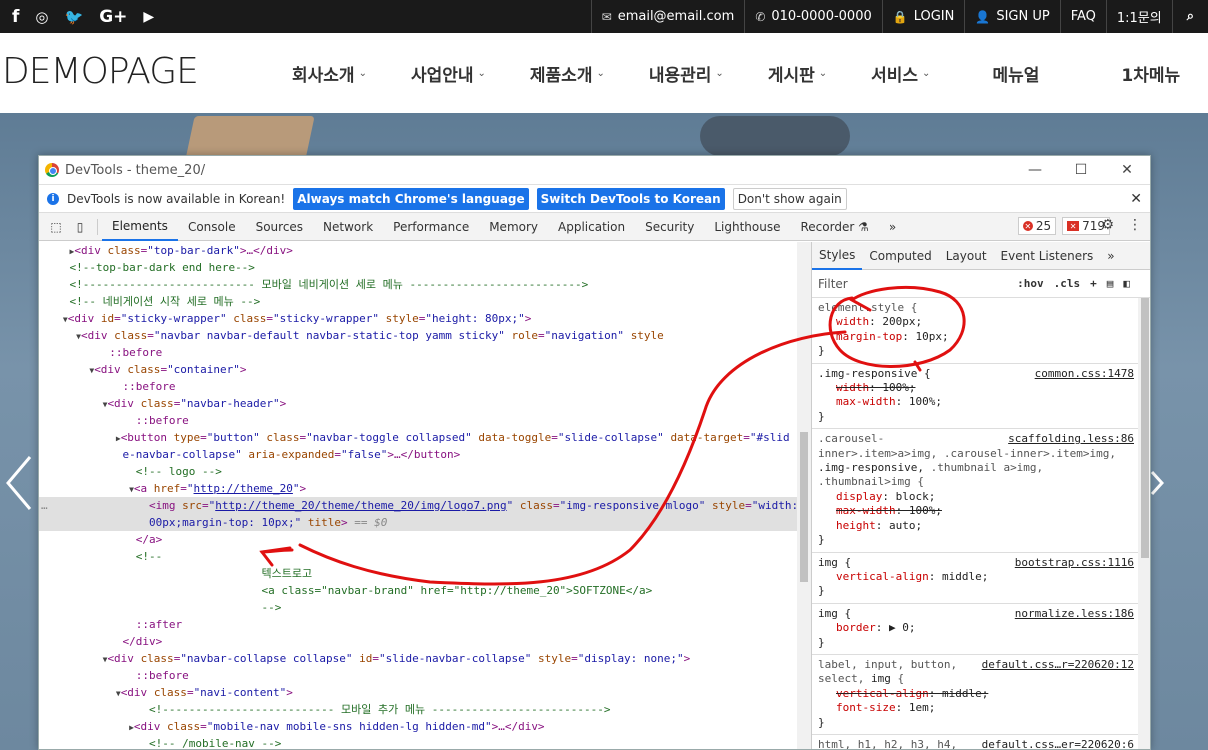  Describe the element at coordinates (425, 624) in the screenshot. I see `dom-line: ::after` at that location.